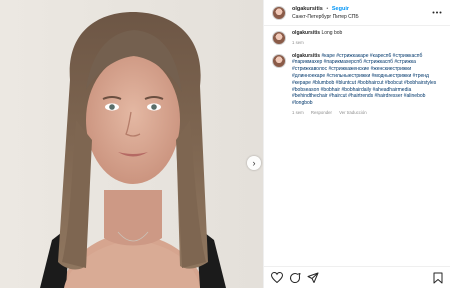 The width and height of the screenshot is (450, 288). Describe the element at coordinates (357, 277) in the screenshot. I see `action-bar` at that location.